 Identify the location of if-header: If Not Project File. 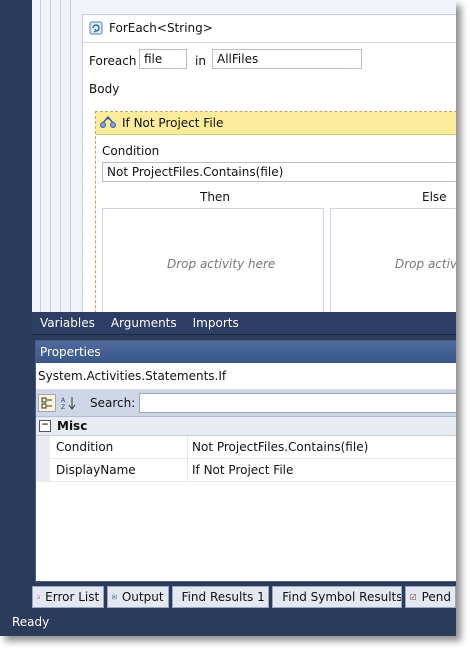
(276, 123).